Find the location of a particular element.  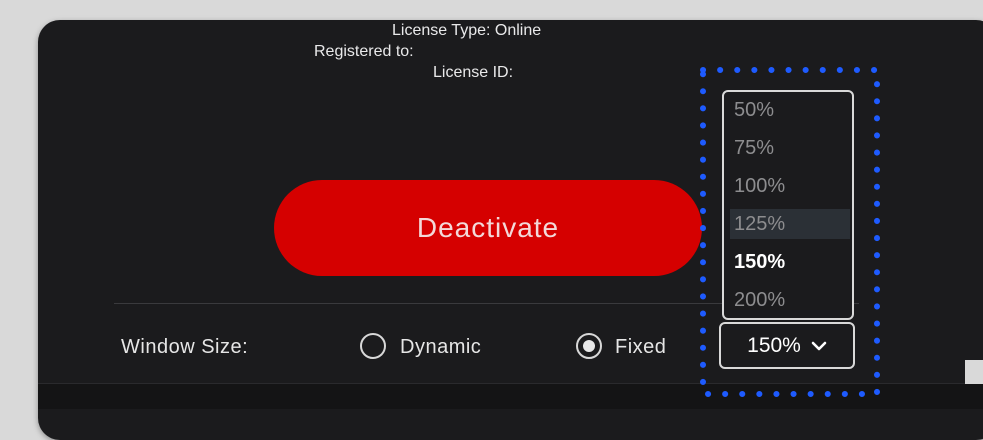

zoom-option-hovered: 125% is located at coordinates (790, 224).